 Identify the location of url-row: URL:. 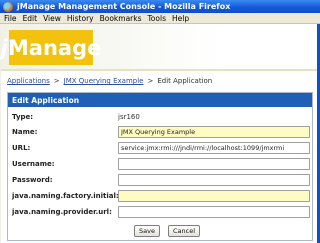
(160, 147).